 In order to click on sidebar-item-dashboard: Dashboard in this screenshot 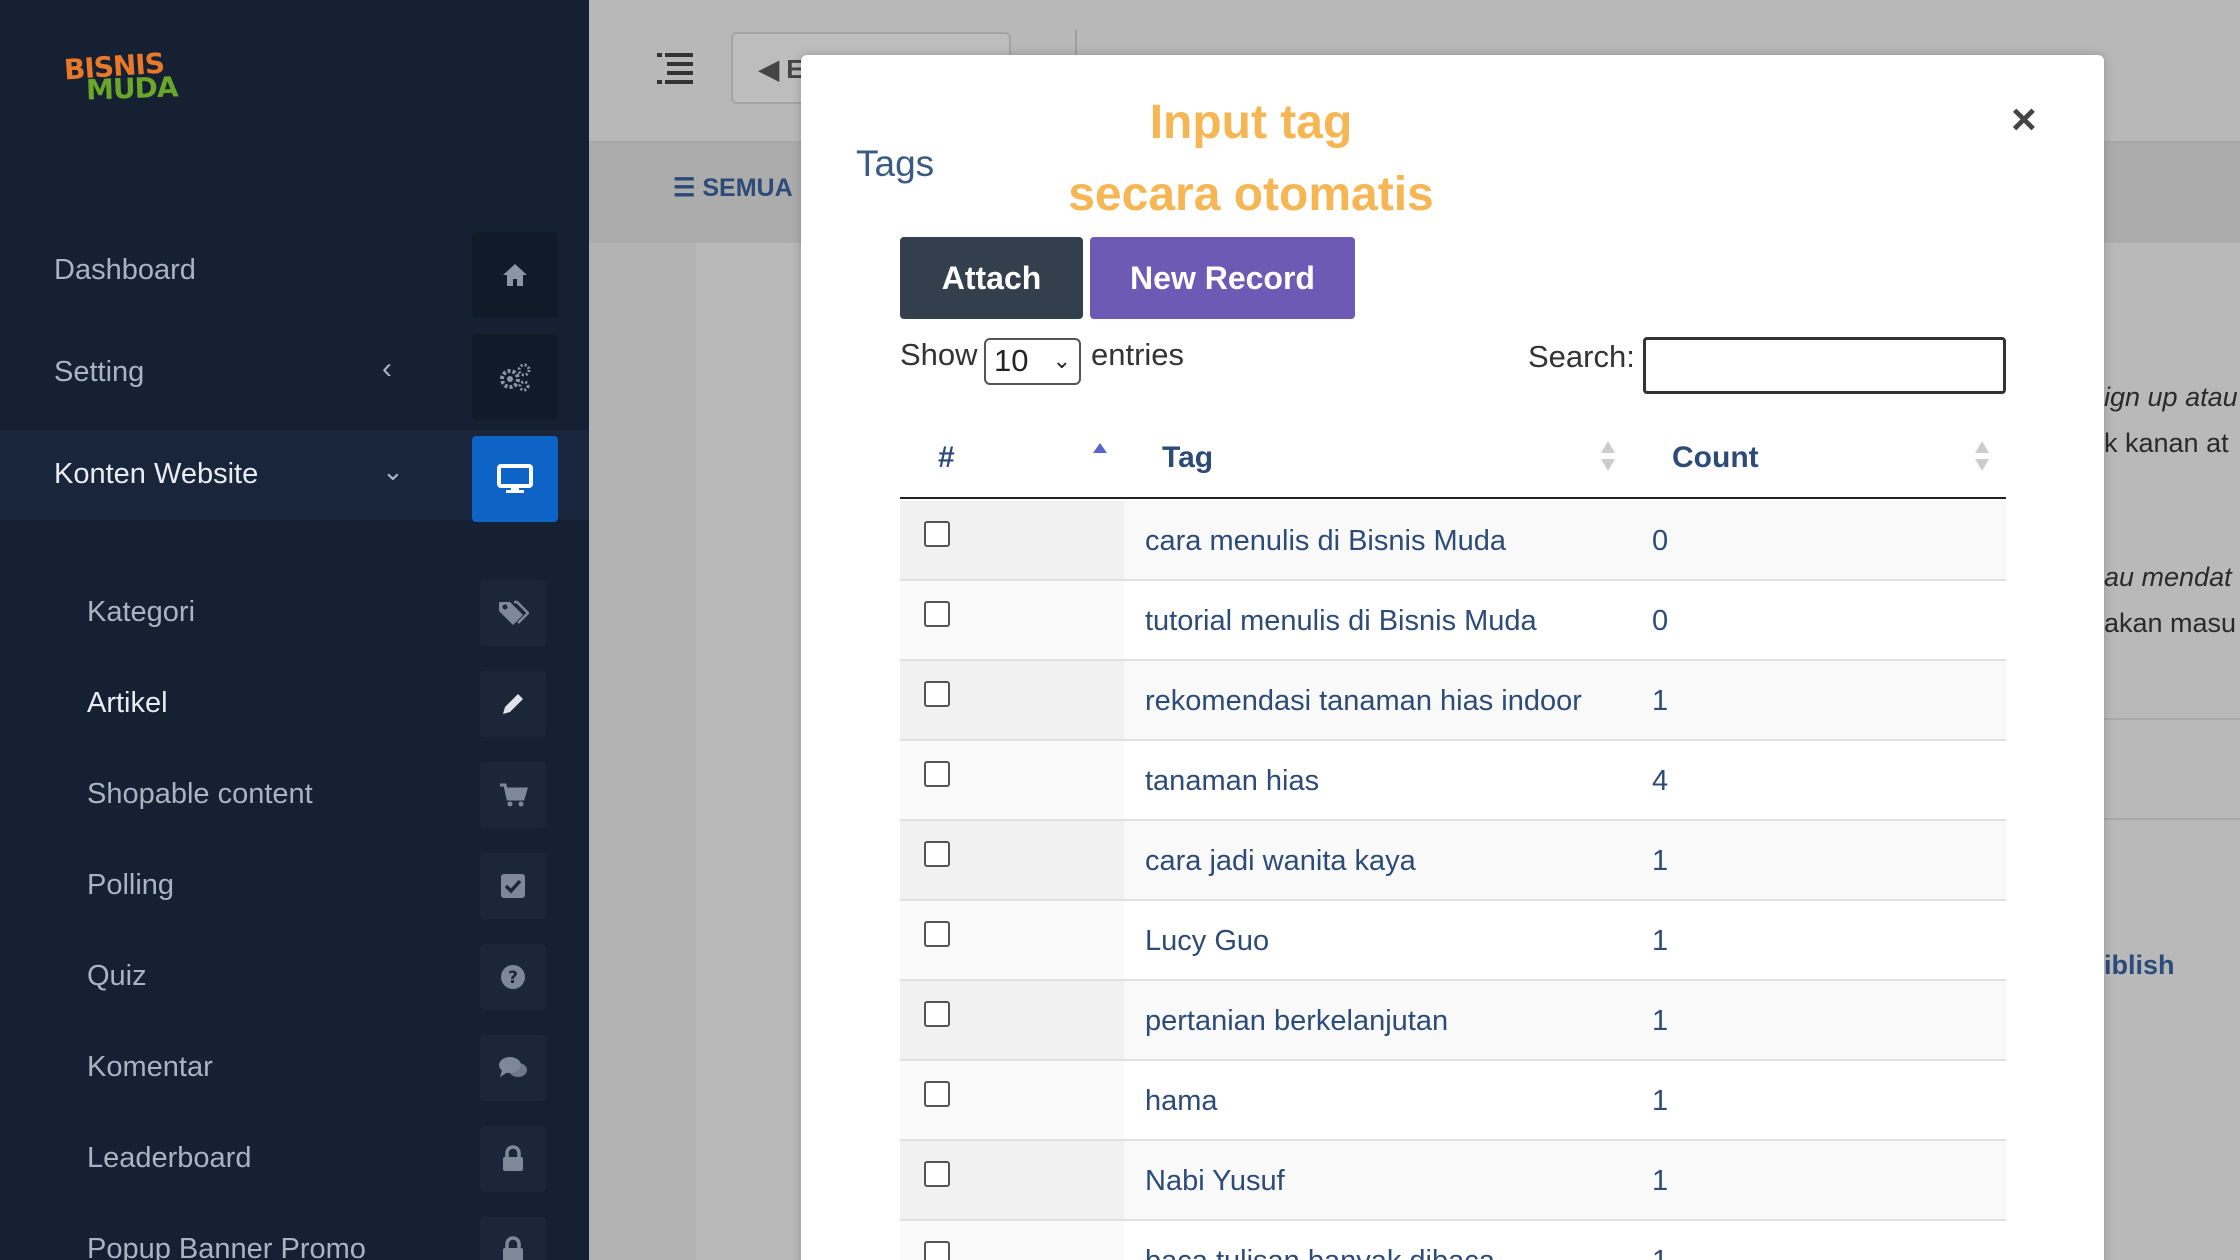, I will do `click(294, 272)`.